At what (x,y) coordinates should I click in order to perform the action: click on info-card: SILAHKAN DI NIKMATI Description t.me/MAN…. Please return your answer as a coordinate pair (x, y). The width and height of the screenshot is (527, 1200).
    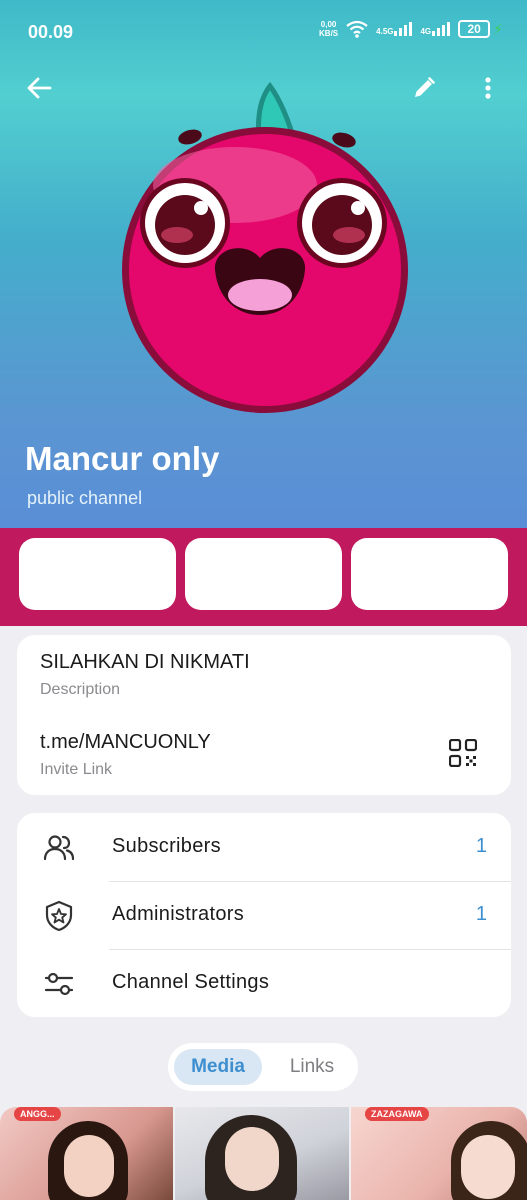
    Looking at the image, I should click on (264, 715).